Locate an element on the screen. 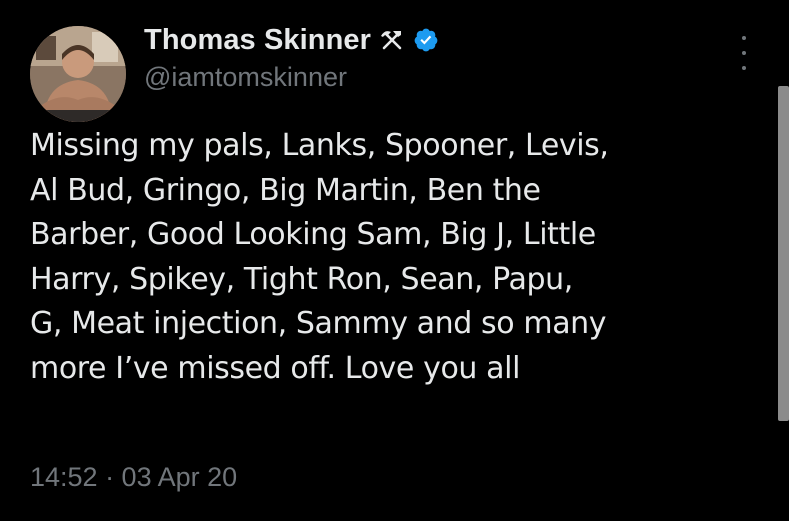  more-options-icon is located at coordinates (744, 53).